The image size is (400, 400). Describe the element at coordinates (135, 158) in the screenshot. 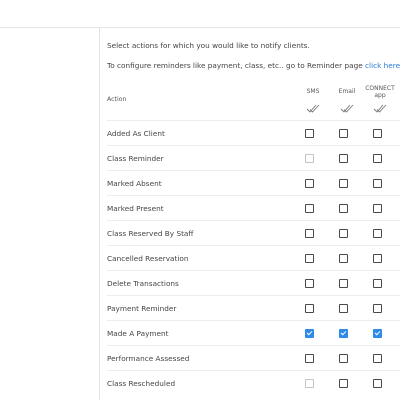

I see `action-label: Class Reminder` at that location.